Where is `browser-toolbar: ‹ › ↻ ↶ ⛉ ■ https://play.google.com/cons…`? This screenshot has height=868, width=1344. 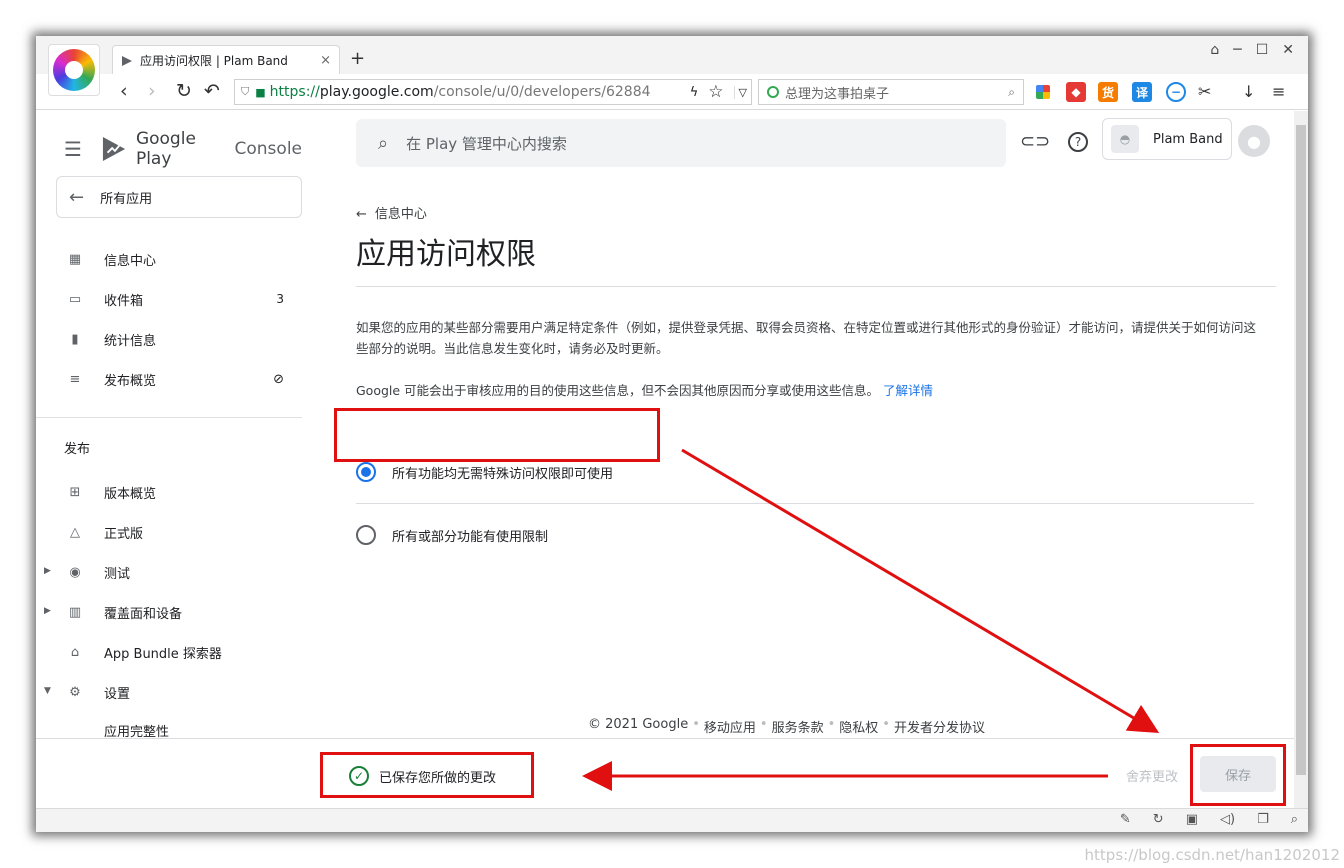
browser-toolbar: ‹ › ↻ ↶ ⛉ ■ https://play.google.com/cons… is located at coordinates (672, 92).